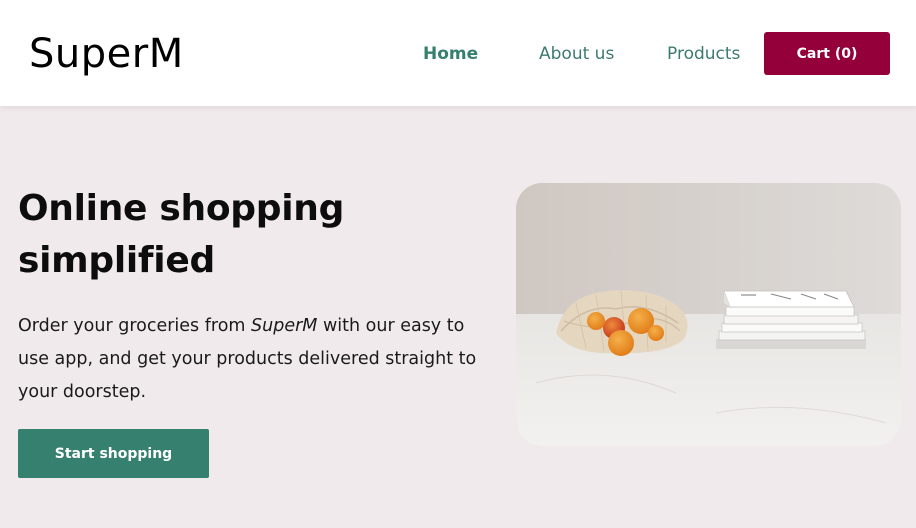 The image size is (916, 528). What do you see at coordinates (703, 54) in the screenshot?
I see `nav-link-products: Products` at bounding box center [703, 54].